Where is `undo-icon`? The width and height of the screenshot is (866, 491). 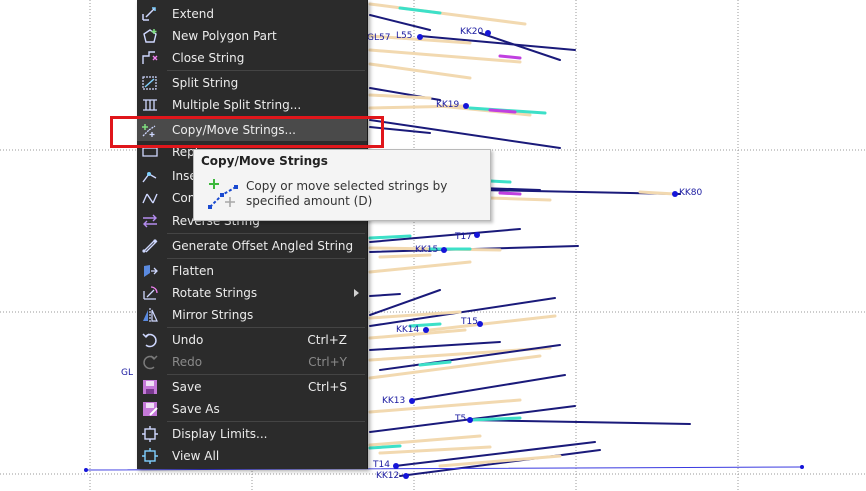
undo-icon is located at coordinates (149, 340).